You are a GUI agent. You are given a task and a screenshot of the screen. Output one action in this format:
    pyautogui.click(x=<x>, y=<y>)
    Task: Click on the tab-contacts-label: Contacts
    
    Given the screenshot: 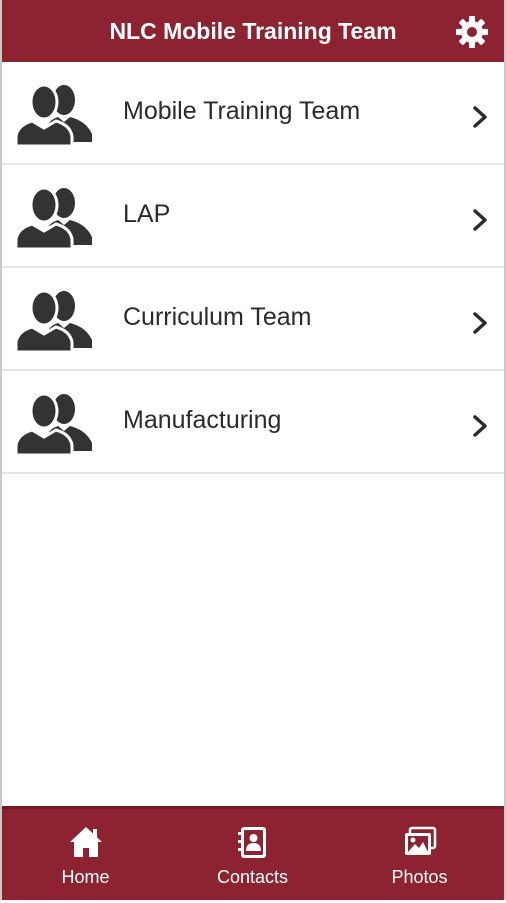 What is the action you would take?
    pyautogui.click(x=252, y=877)
    